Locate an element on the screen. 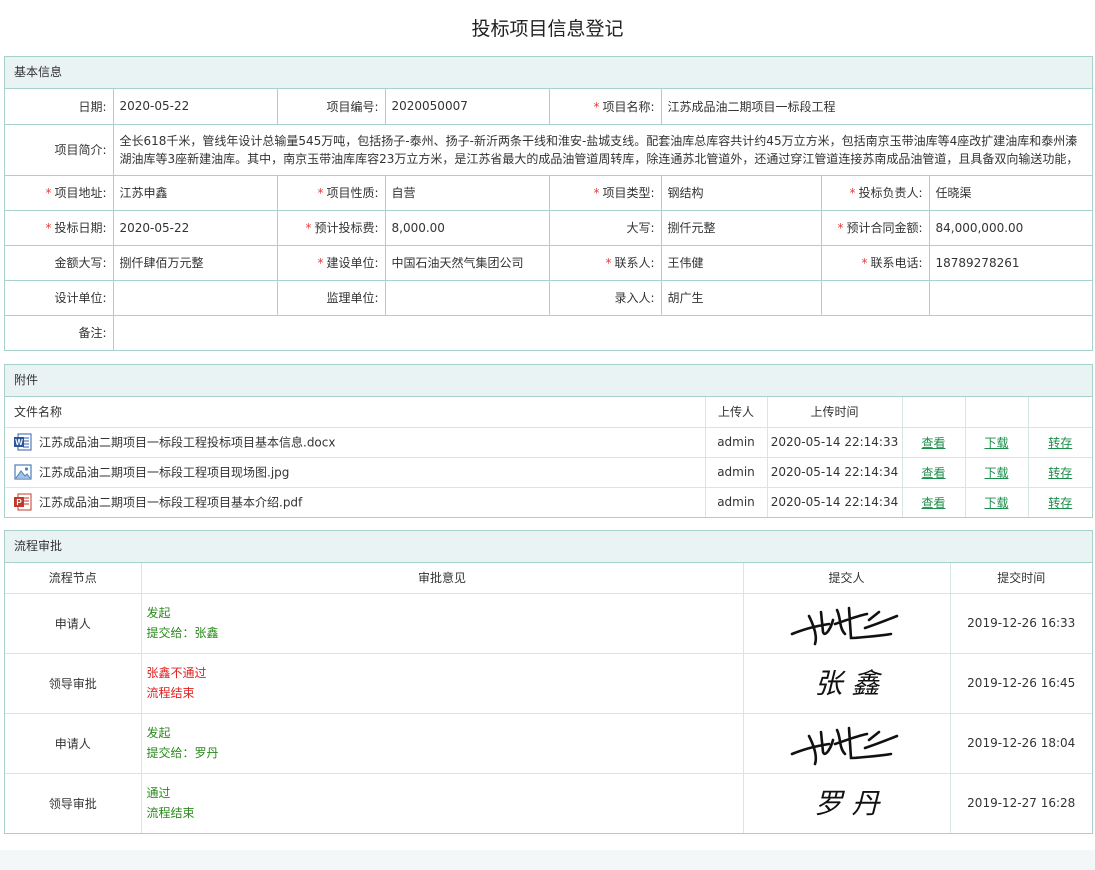 This screenshot has width=1095, height=870. file-name-cell: W 江苏成品油二期项目一标段工程投标项目基本信息.docx is located at coordinates (355, 442).